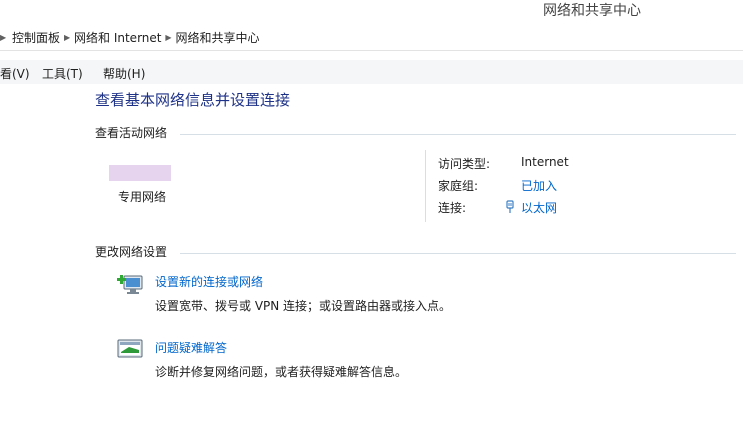  What do you see at coordinates (371, 37) in the screenshot?
I see `address-bar: ▶ 控制面板 ▶ 网络和 Internet ▶ 网络和共享中心` at bounding box center [371, 37].